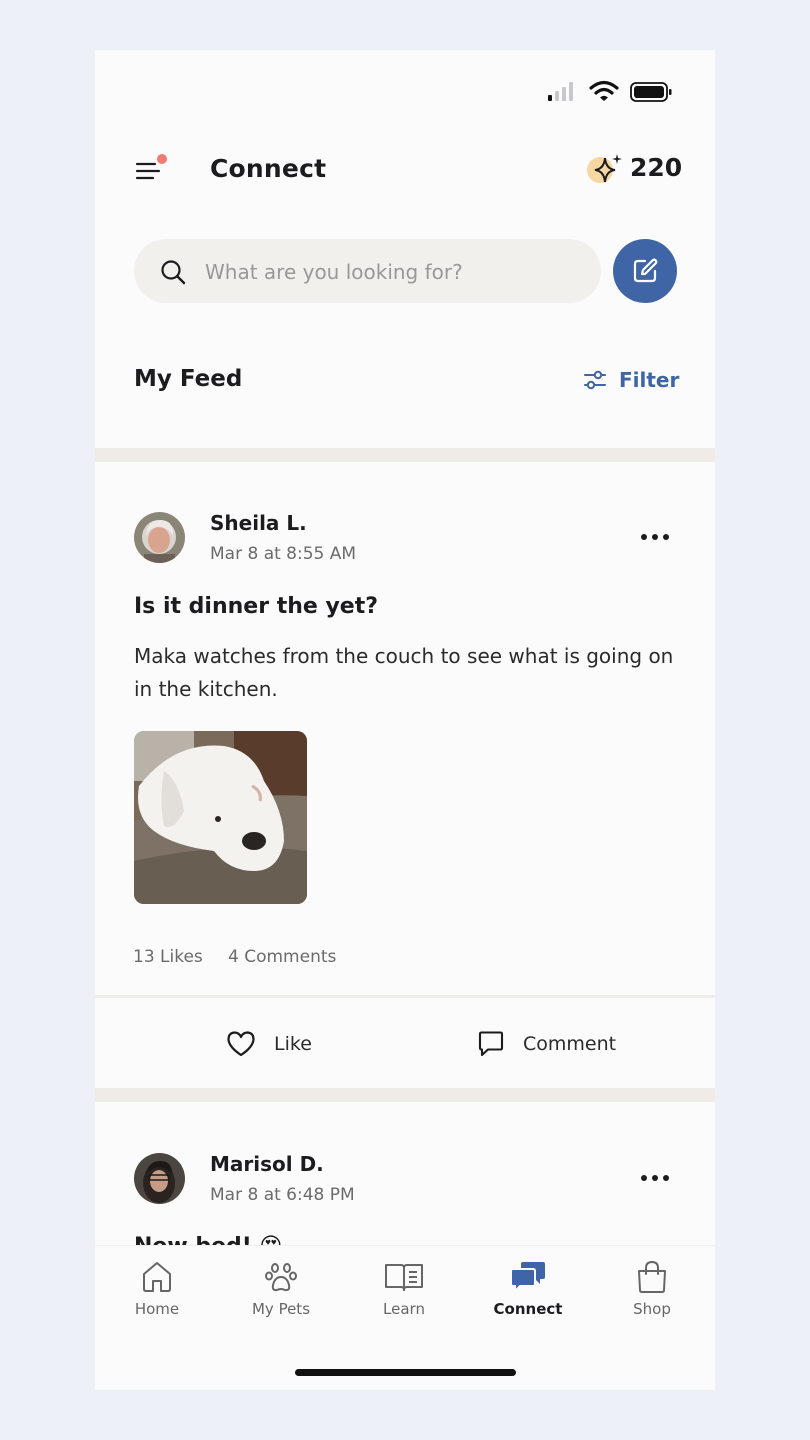  Describe the element at coordinates (560, 91) in the screenshot. I see `signal-icon` at that location.